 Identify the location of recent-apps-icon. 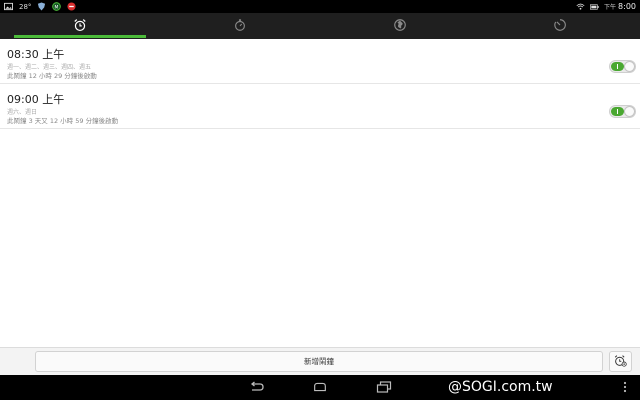
(384, 387).